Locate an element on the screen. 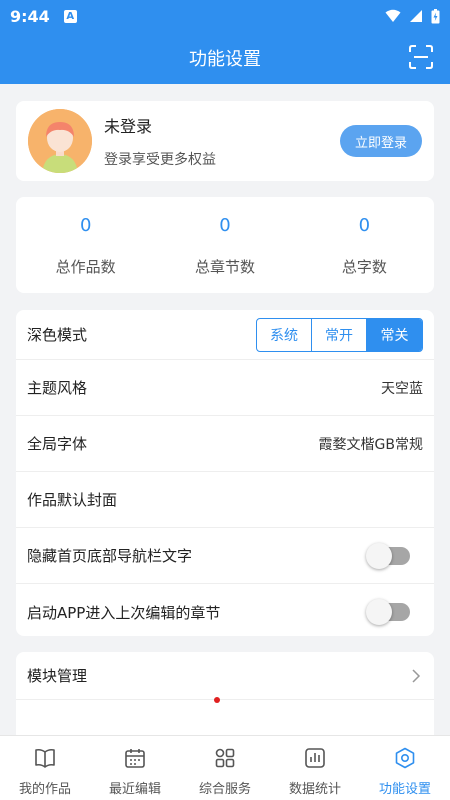  tab-statistics: 数据统计 is located at coordinates (315, 768).